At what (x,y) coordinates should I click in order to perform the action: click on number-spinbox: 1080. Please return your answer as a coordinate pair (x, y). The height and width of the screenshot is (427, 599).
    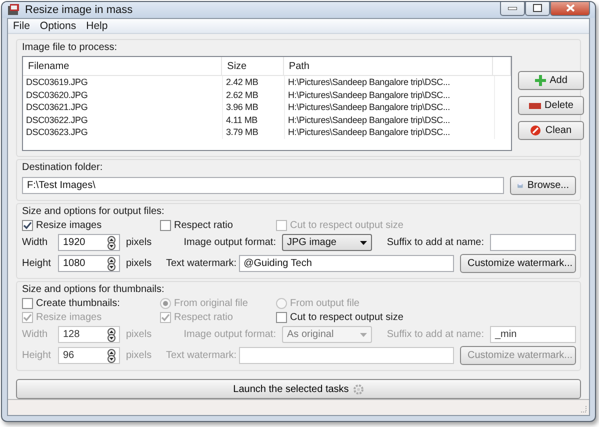
    Looking at the image, I should click on (89, 263).